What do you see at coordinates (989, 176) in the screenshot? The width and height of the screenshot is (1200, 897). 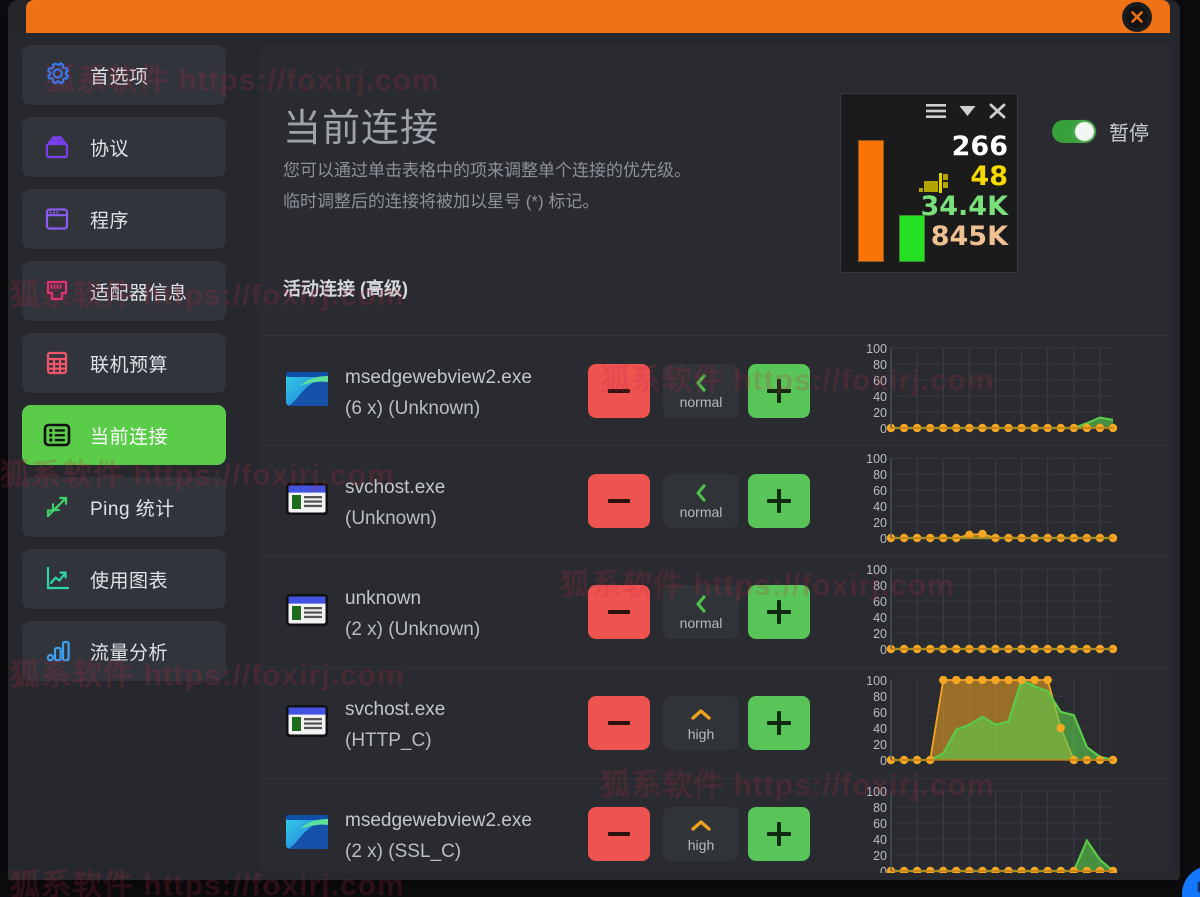 I see `monitor-value: 48` at bounding box center [989, 176].